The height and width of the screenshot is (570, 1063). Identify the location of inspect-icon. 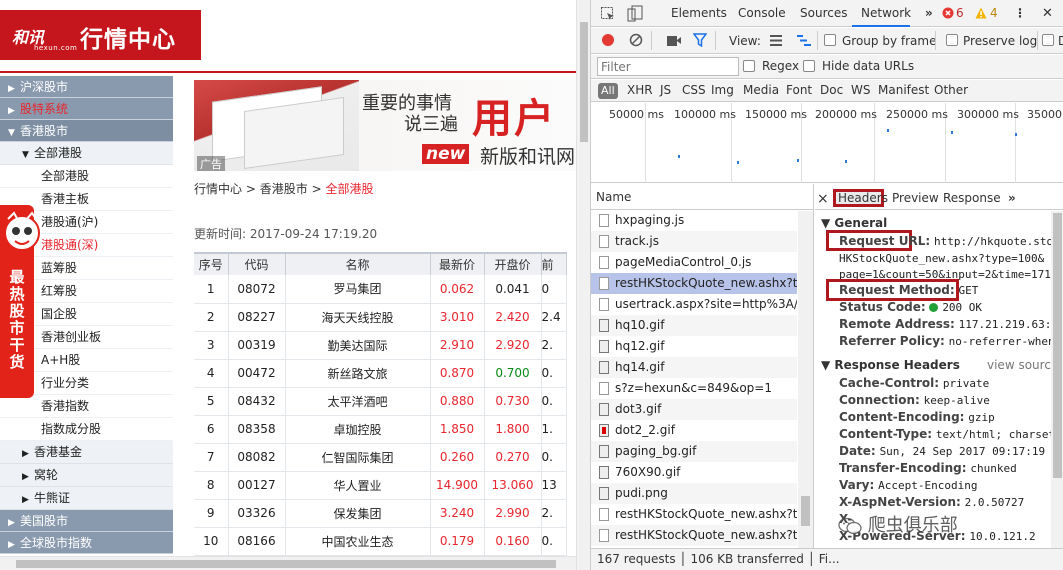
(608, 14).